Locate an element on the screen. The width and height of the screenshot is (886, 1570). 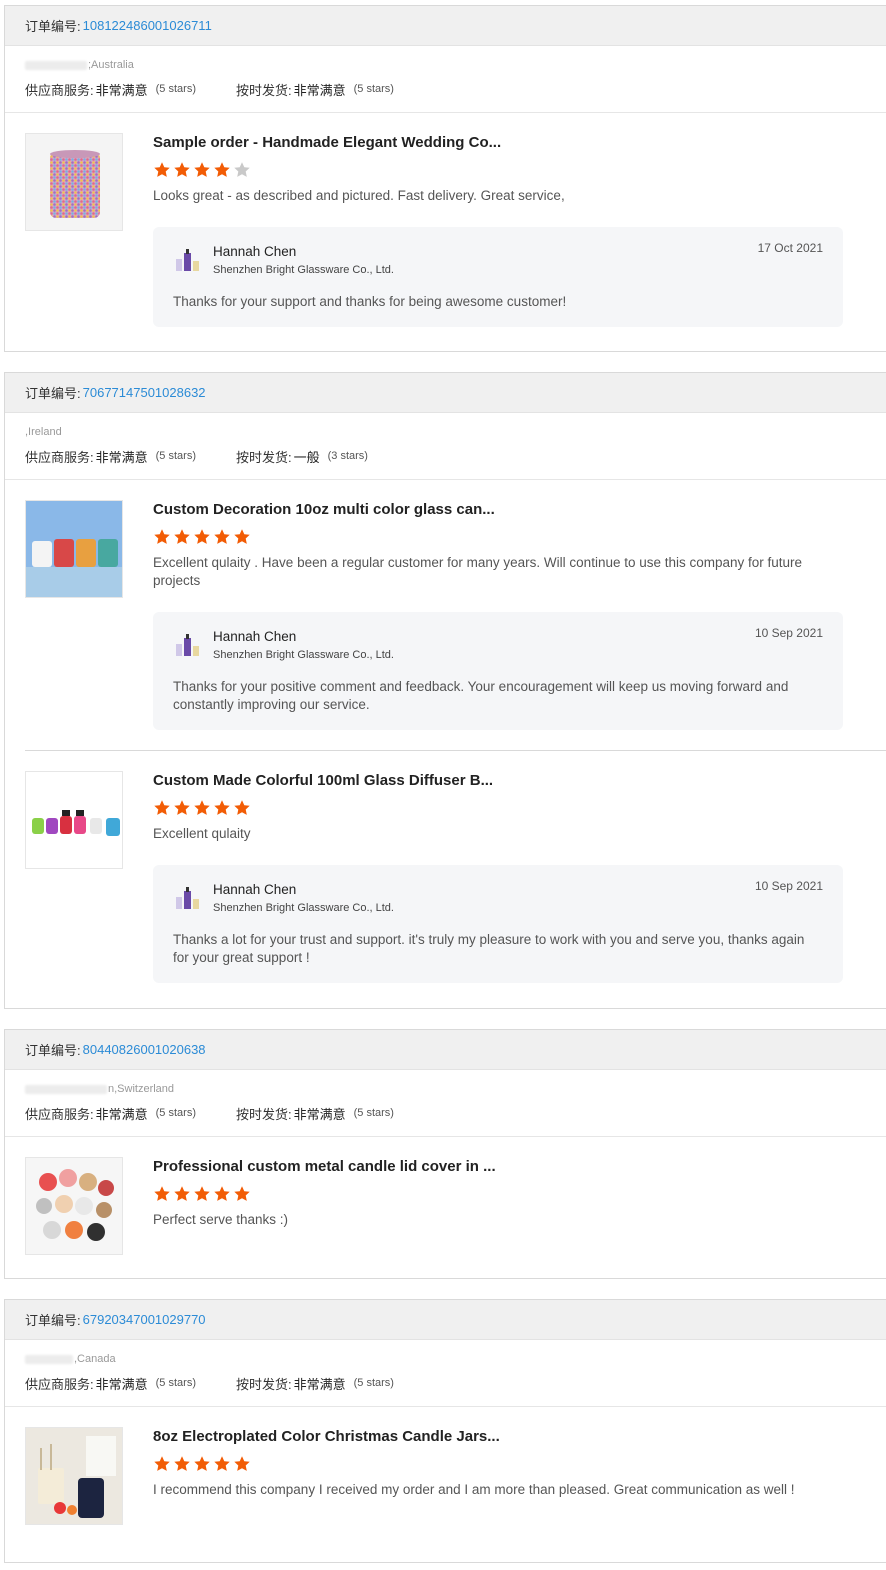
order-header: 订单编号: 67920347001029770 is located at coordinates (445, 1320).